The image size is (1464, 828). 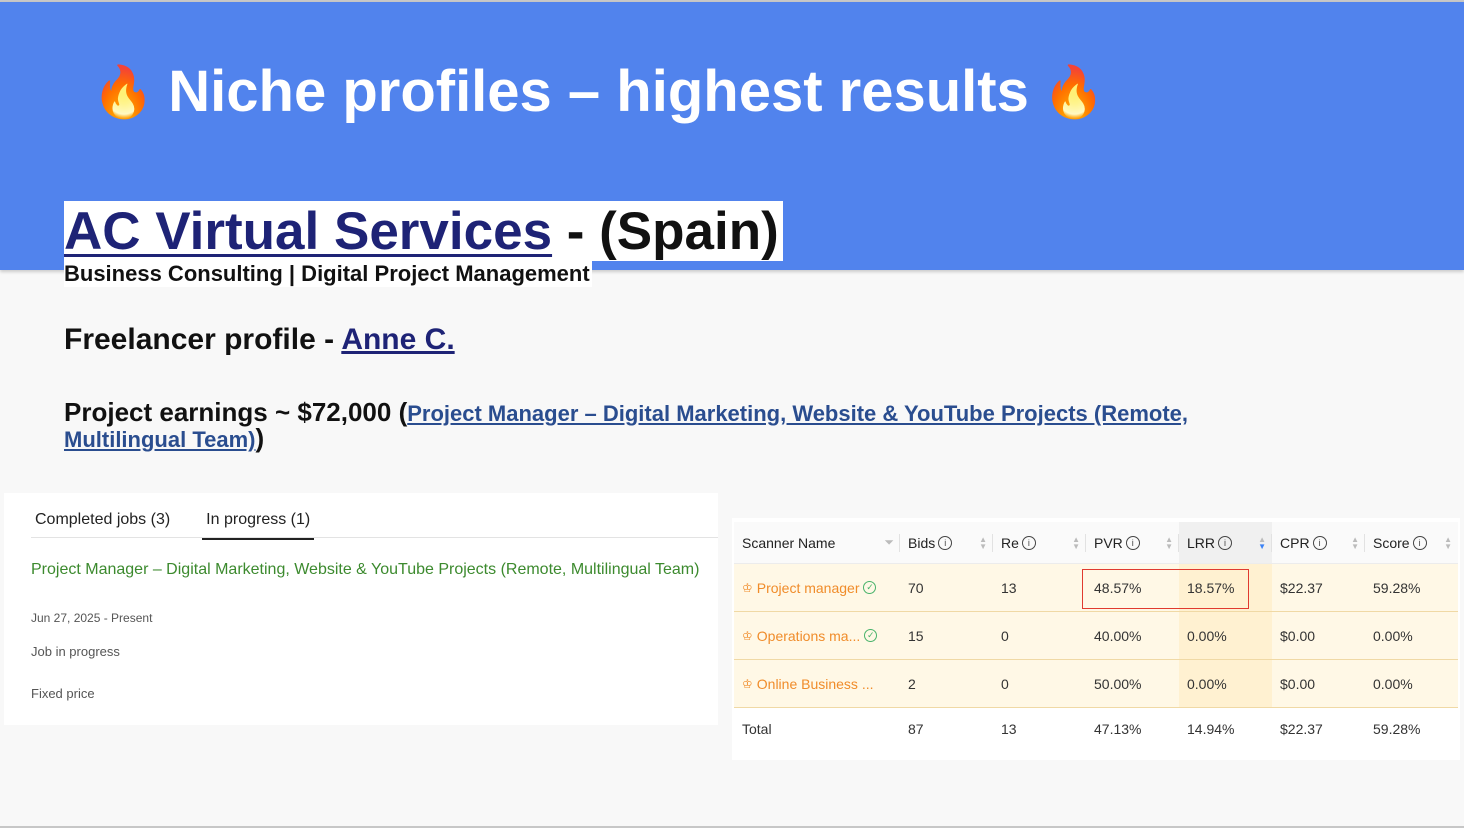 What do you see at coordinates (1262, 542) in the screenshot?
I see `sort-descending-icon: ▲ ▼` at bounding box center [1262, 542].